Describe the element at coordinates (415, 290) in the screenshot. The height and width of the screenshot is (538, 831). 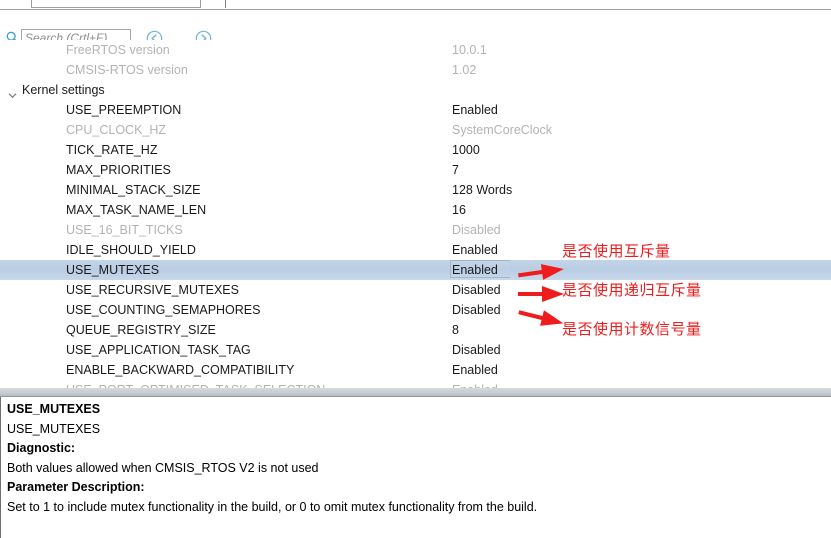
I see `tree-parameter-row: USE_RECURSIVE_MUTEXES Disabled` at that location.